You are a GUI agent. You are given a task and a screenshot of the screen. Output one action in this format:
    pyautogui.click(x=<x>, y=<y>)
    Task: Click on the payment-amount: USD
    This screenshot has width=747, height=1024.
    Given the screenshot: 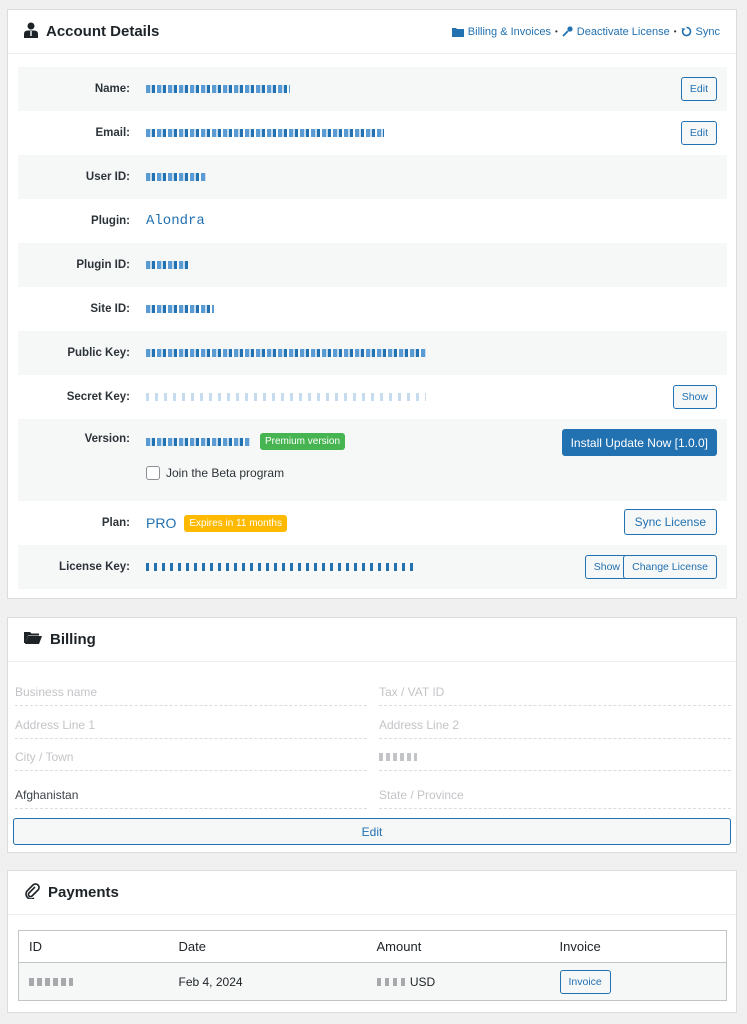 What is the action you would take?
    pyautogui.click(x=468, y=982)
    